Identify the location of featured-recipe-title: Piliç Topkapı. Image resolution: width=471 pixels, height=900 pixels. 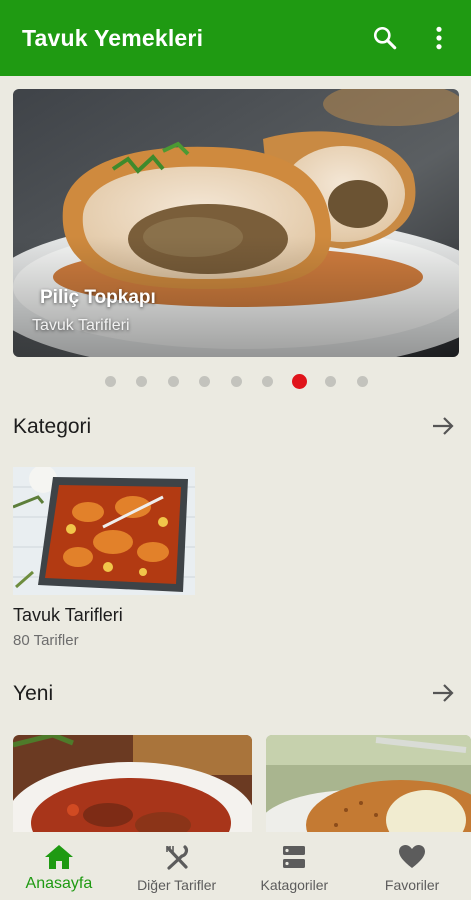
(98, 297).